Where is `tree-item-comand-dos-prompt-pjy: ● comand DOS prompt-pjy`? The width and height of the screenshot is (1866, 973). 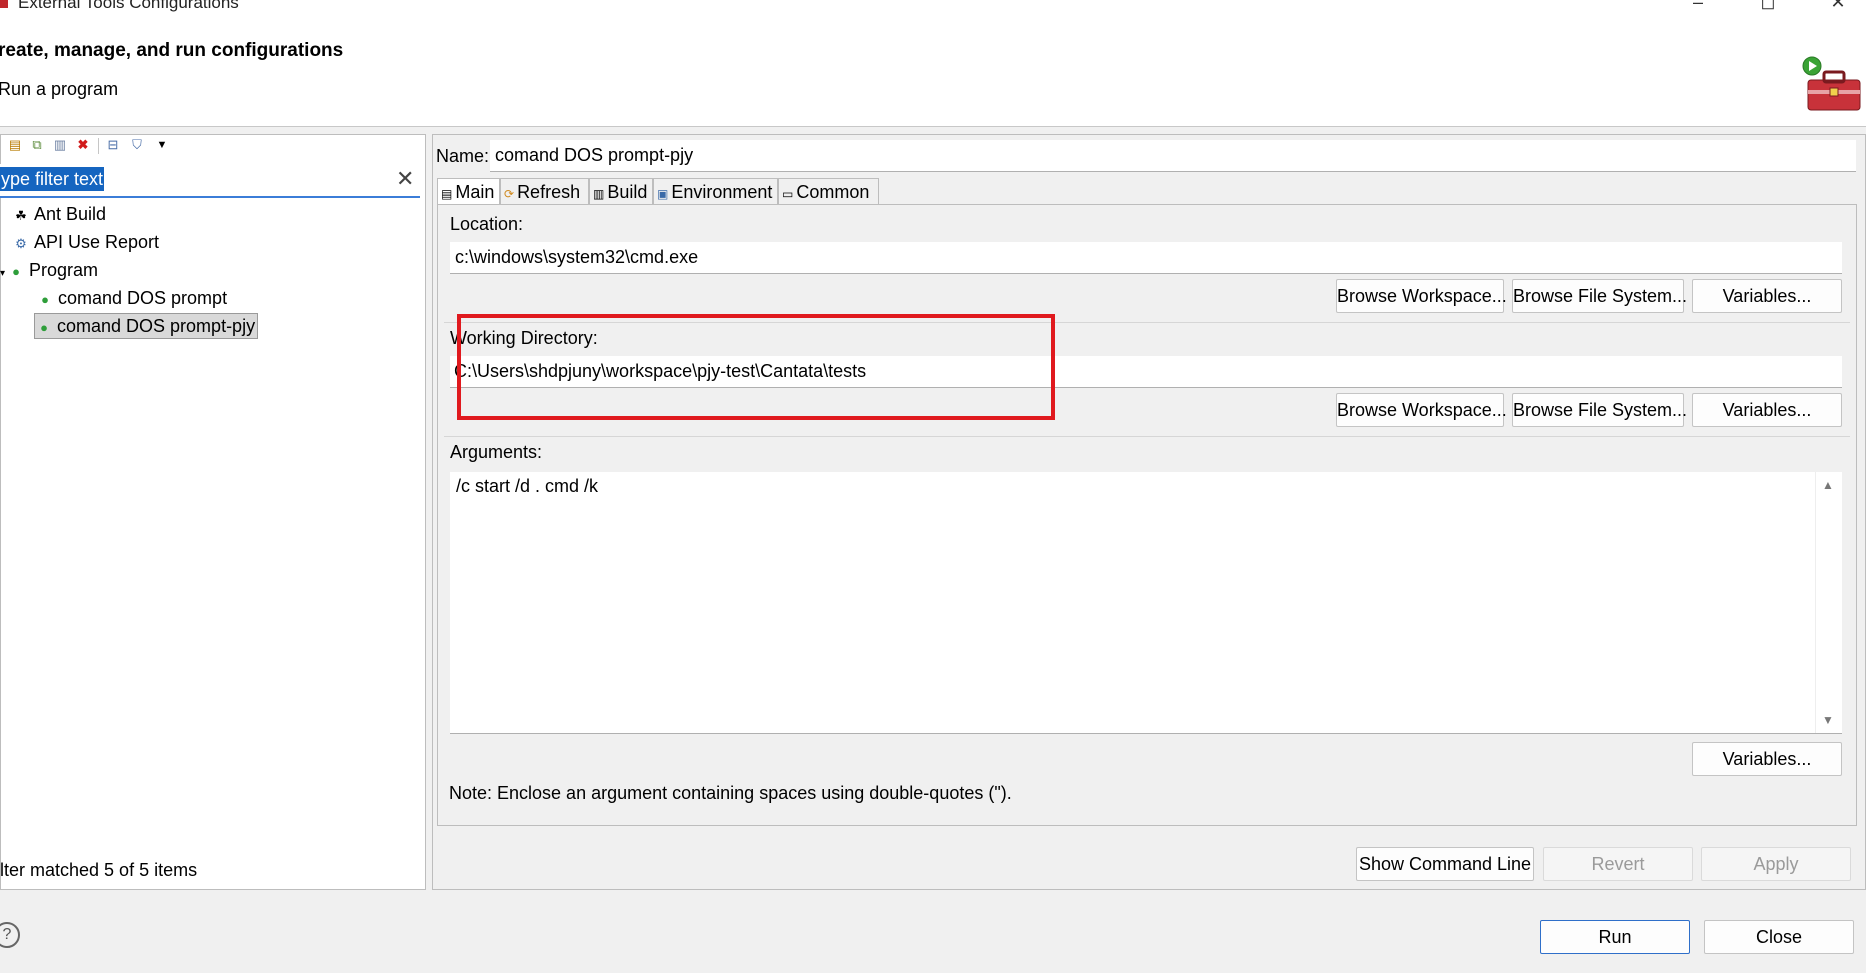 tree-item-comand-dos-prompt-pjy: ● comand DOS prompt-pjy is located at coordinates (146, 326).